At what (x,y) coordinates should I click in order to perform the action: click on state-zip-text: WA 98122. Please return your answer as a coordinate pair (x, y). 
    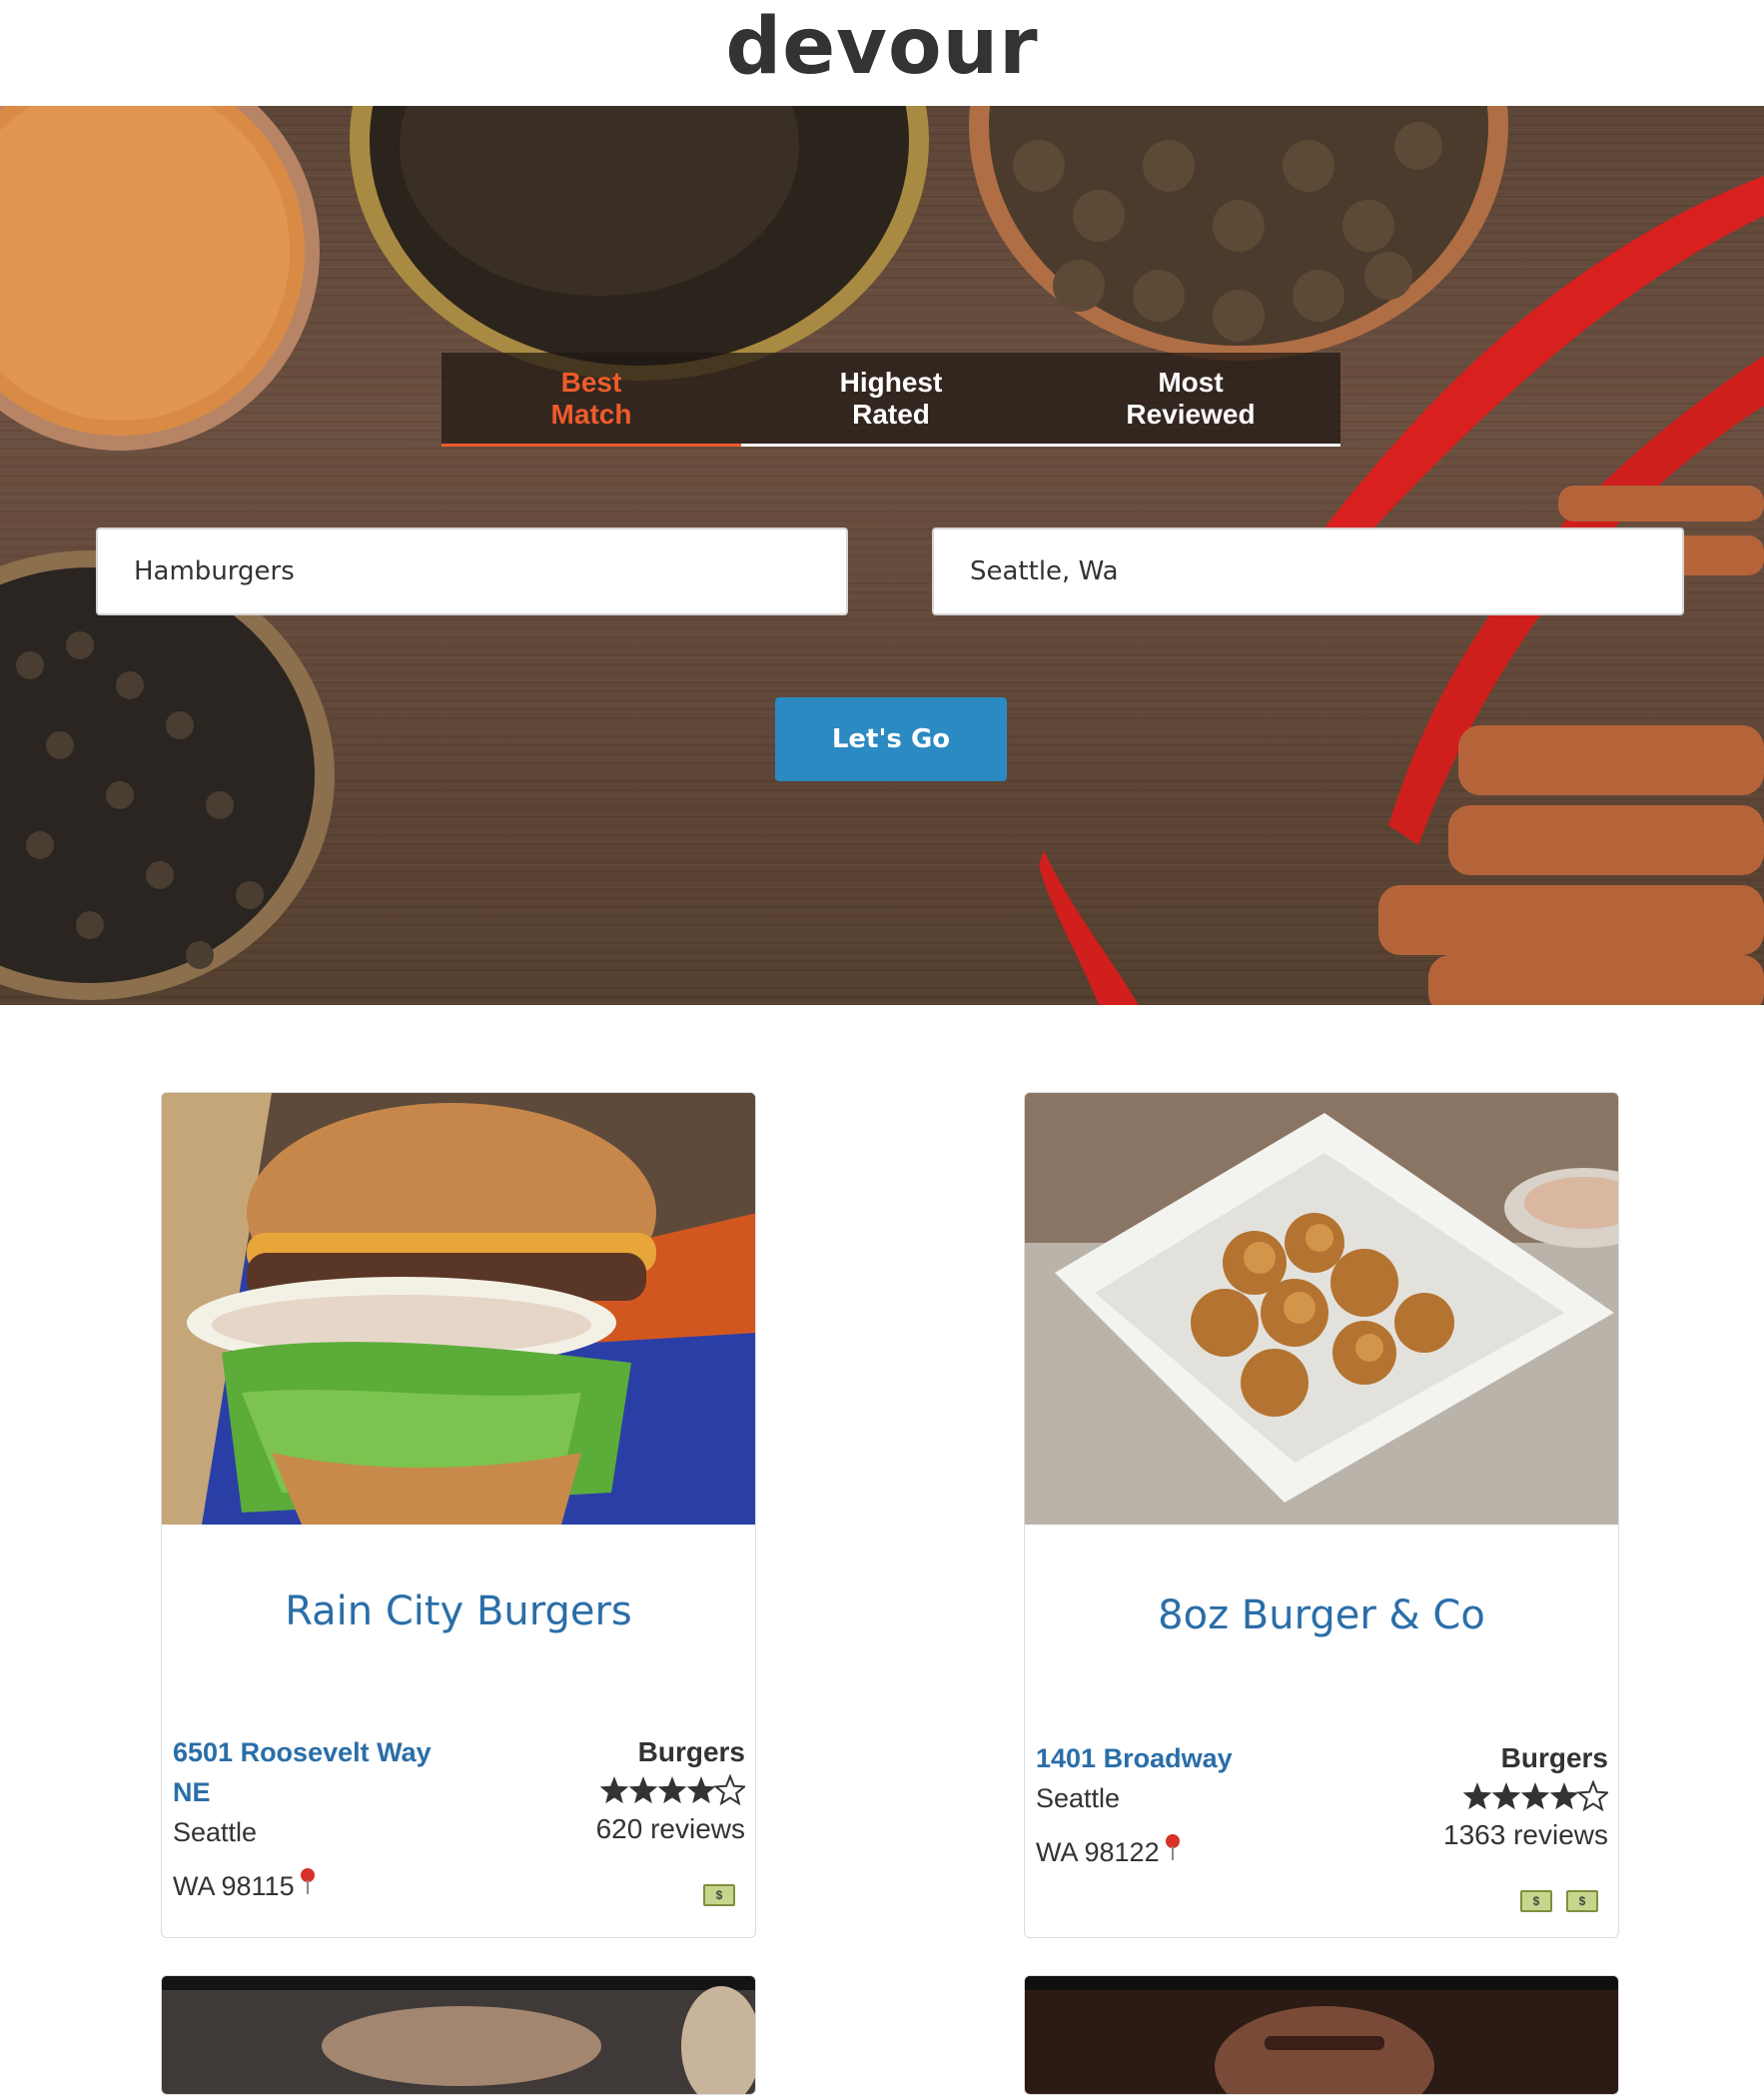
    Looking at the image, I should click on (1098, 1852).